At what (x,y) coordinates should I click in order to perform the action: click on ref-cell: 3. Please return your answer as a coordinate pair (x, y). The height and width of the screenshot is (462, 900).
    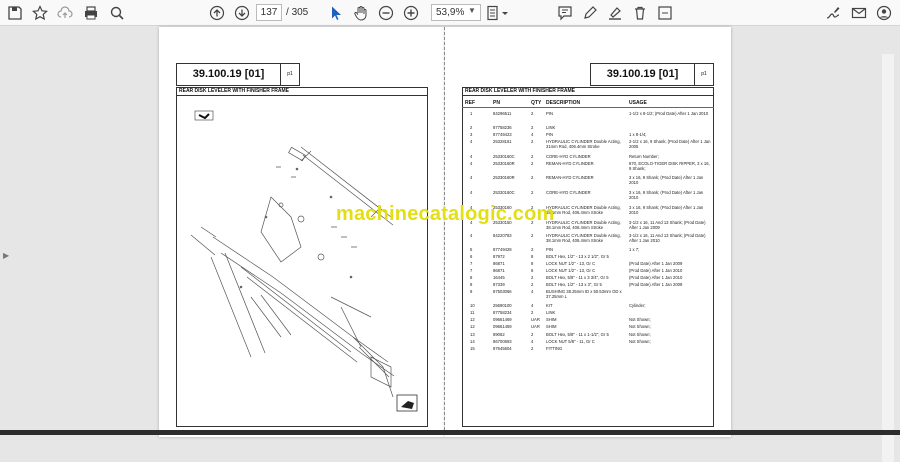
    Looking at the image, I should click on (471, 134).